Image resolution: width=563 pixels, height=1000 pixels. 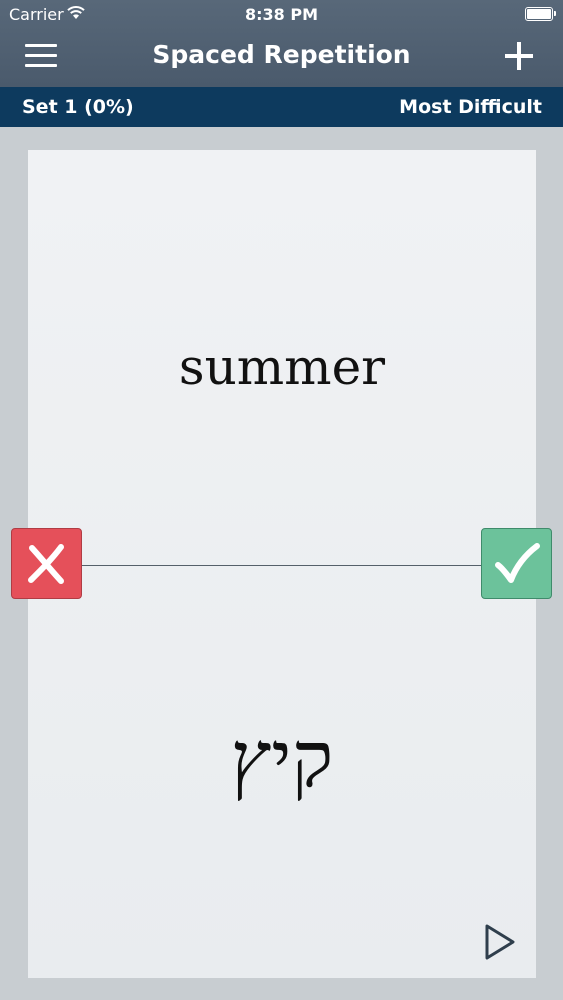 I want to click on battery-icon, so click(x=540, y=14).